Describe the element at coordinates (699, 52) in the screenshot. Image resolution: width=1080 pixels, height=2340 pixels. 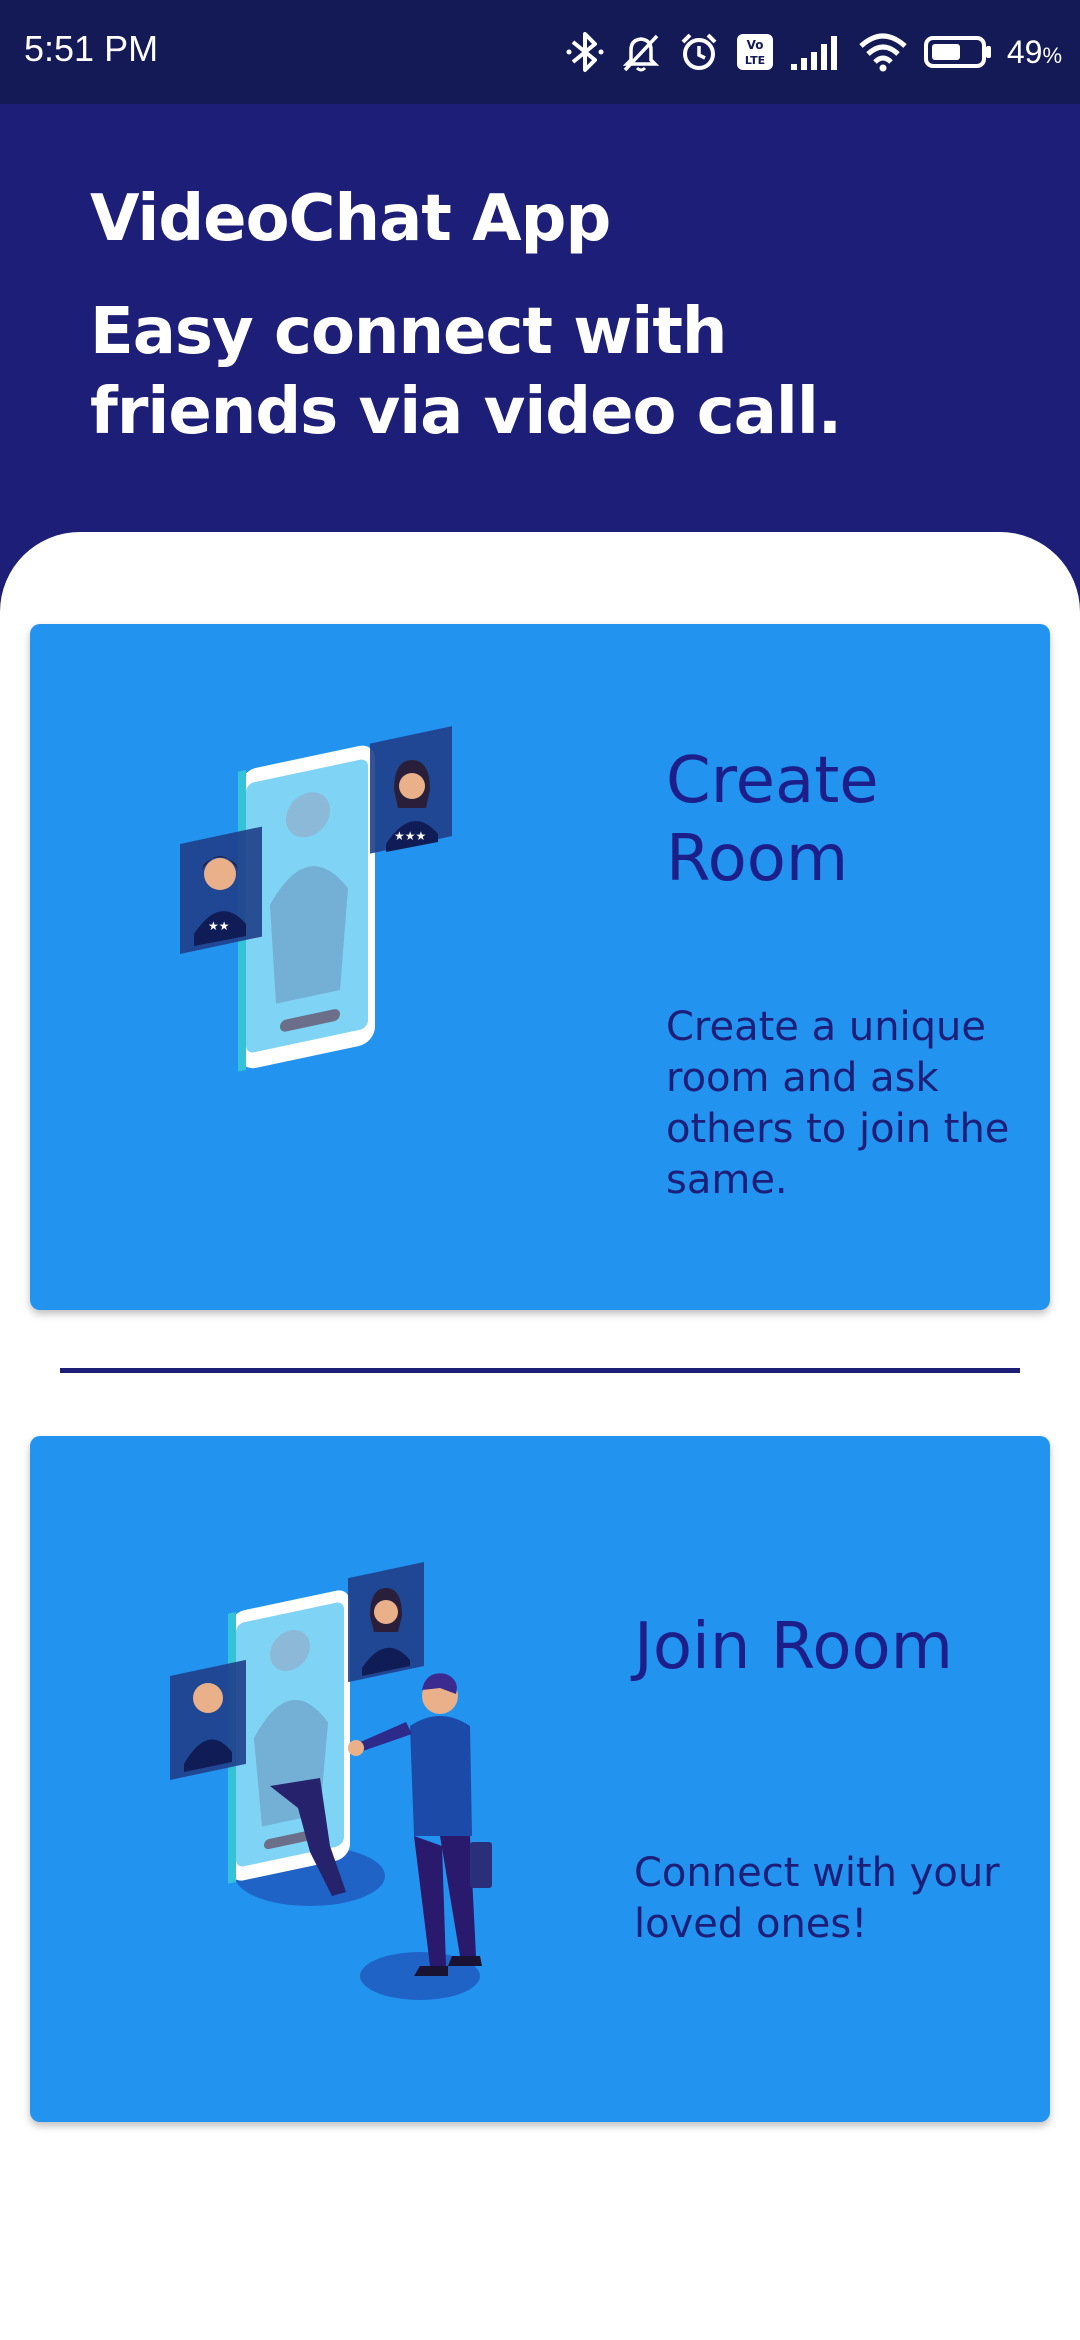
I see `alarm-icon` at that location.